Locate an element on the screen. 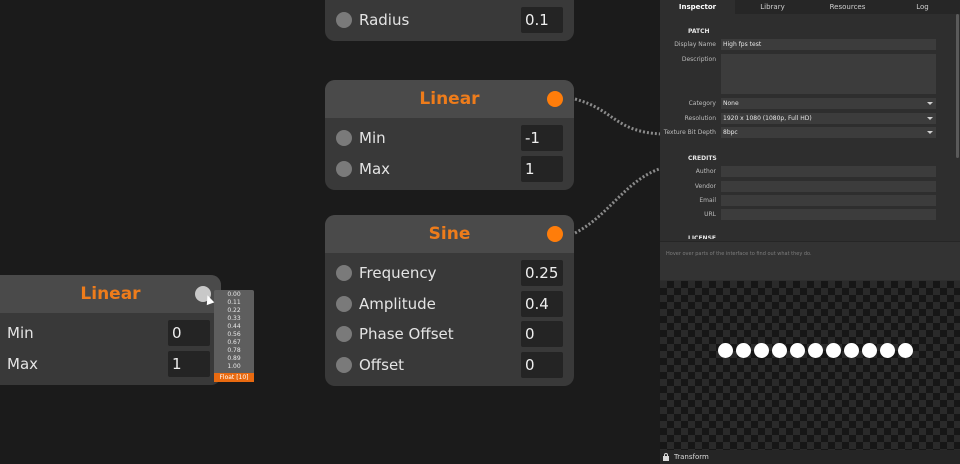 Image resolution: width=960 pixels, height=464 pixels. param-value-field: 0.25 is located at coordinates (542, 273).